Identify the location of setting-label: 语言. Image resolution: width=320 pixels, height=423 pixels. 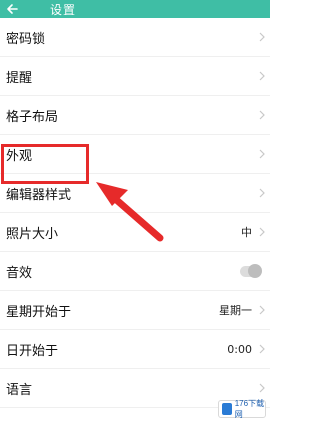
(19, 390).